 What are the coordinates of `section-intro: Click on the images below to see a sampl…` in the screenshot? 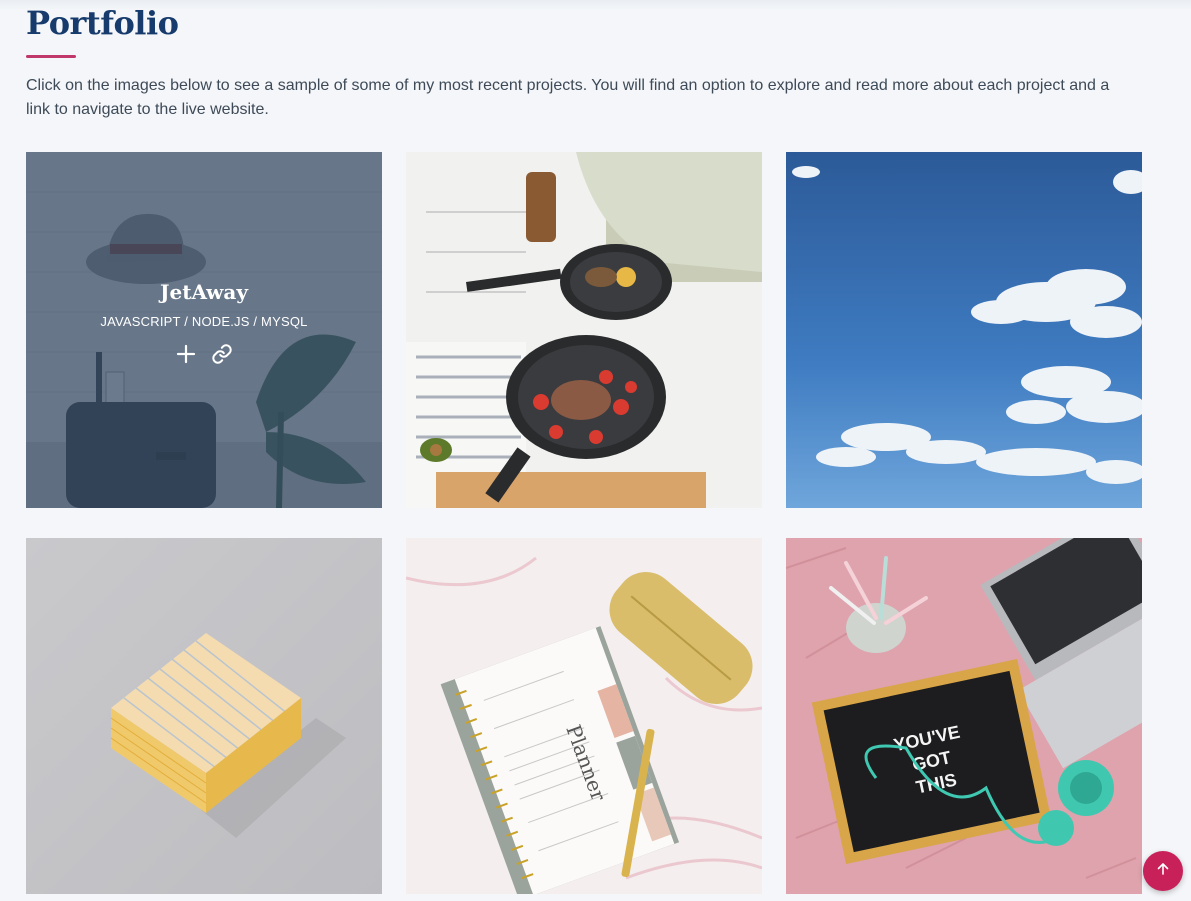 It's located at (568, 97).